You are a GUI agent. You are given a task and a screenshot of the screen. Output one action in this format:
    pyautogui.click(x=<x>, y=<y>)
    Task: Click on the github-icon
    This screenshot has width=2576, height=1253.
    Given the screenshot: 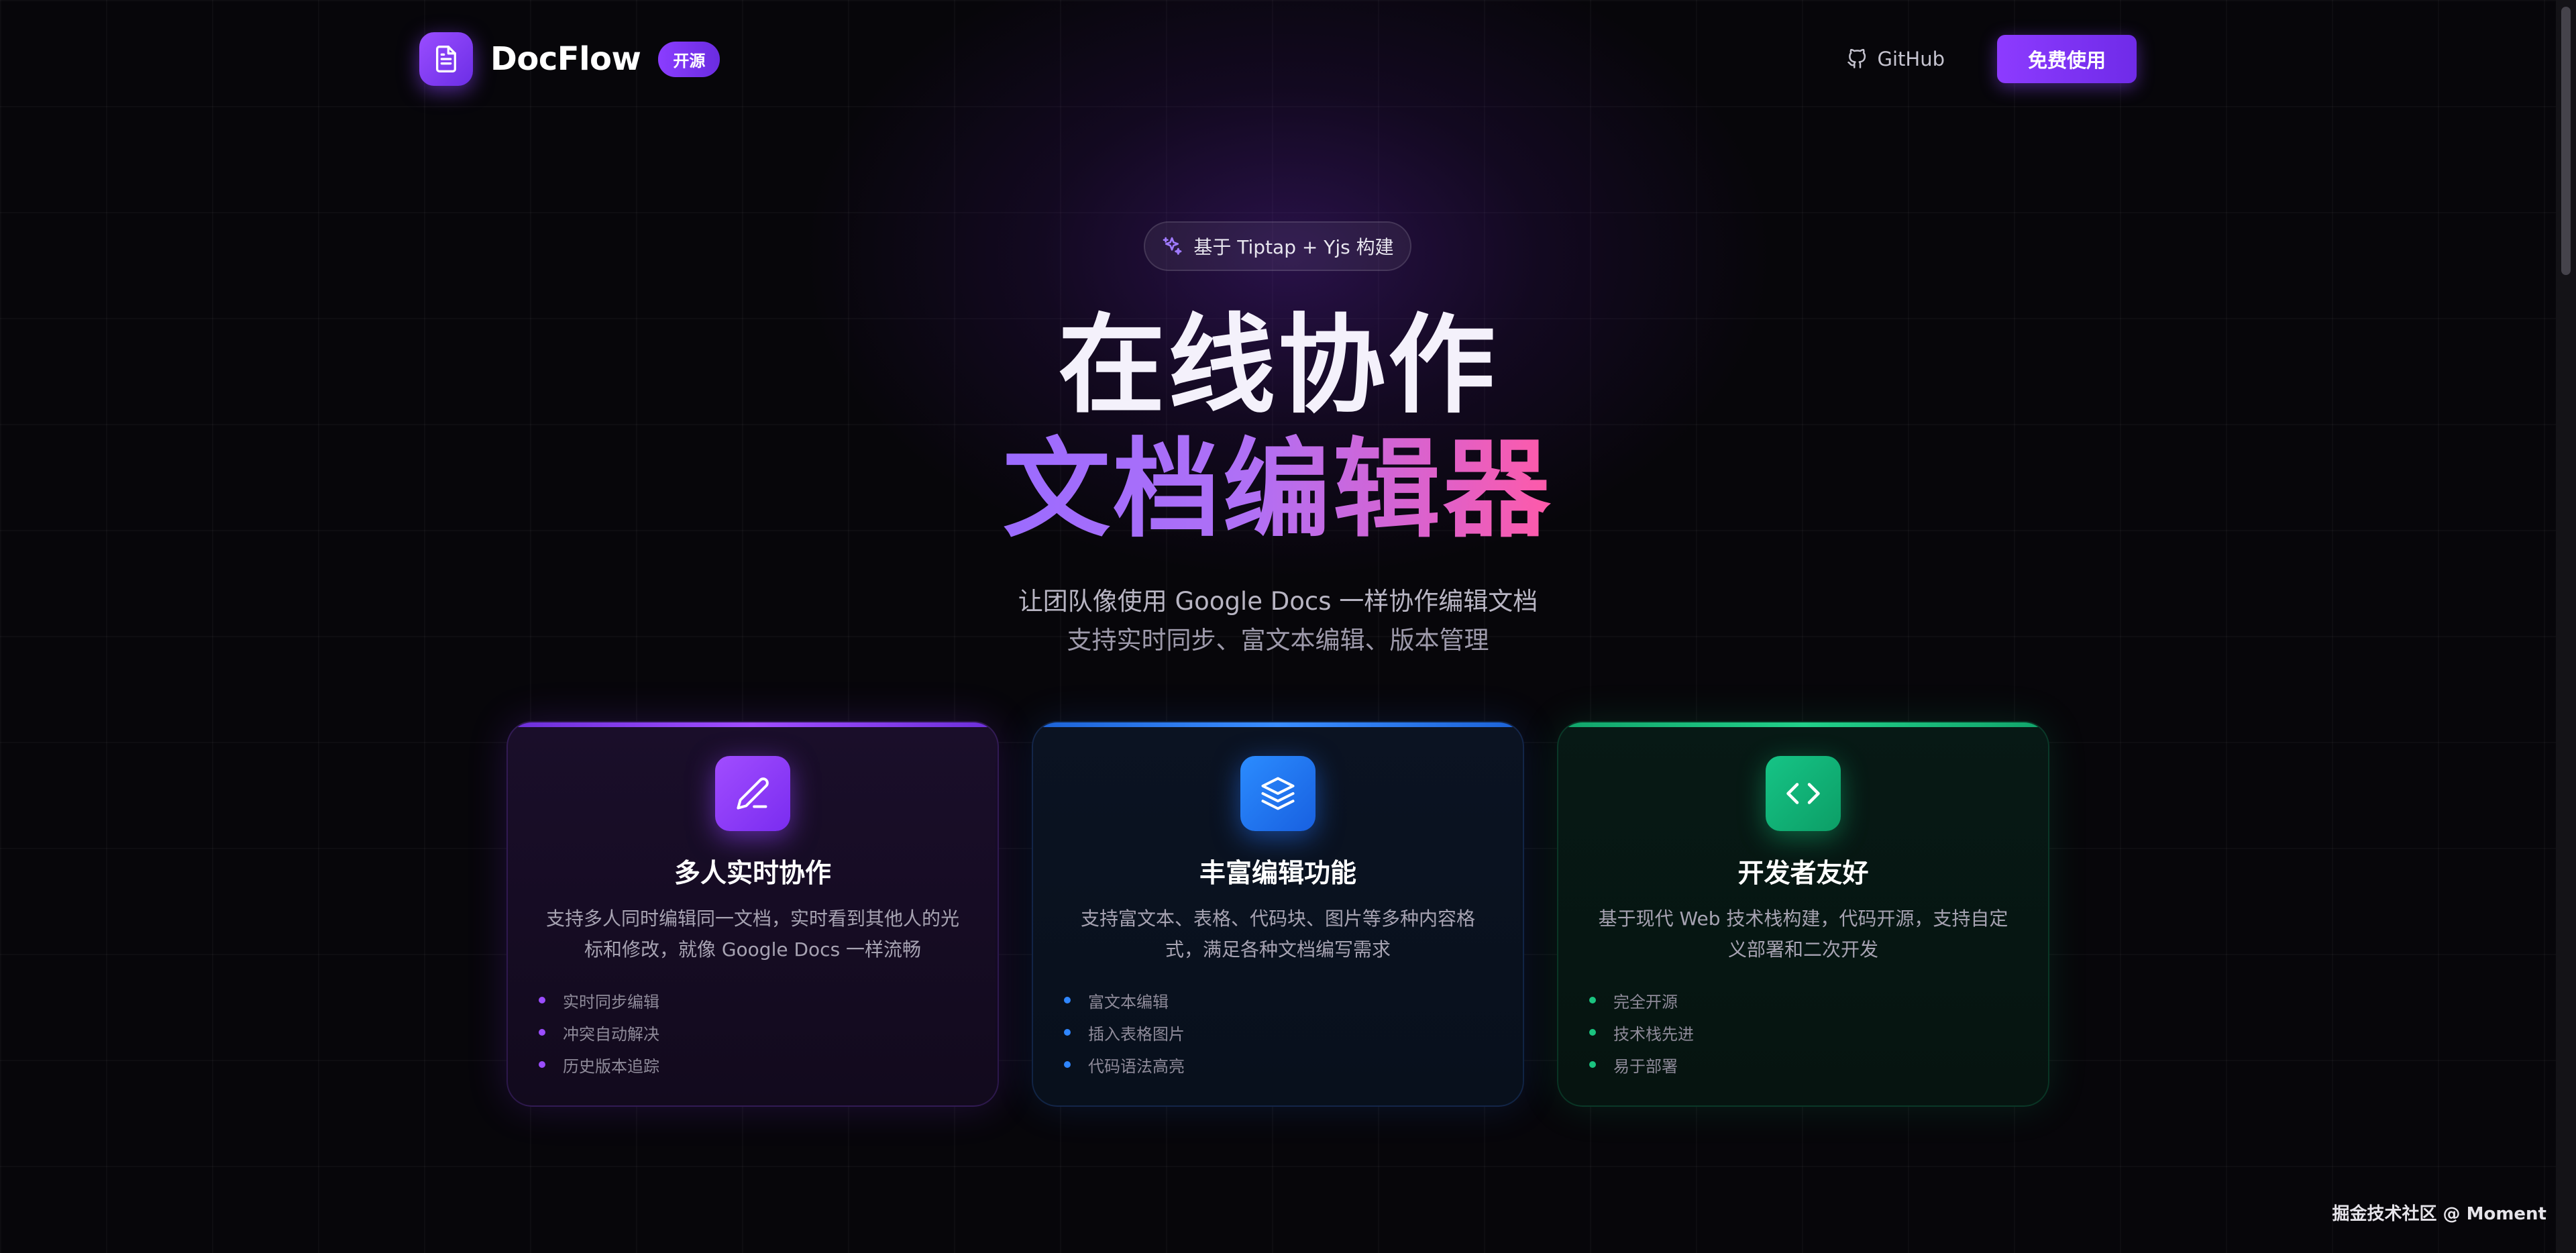 What is the action you would take?
    pyautogui.click(x=1856, y=58)
    